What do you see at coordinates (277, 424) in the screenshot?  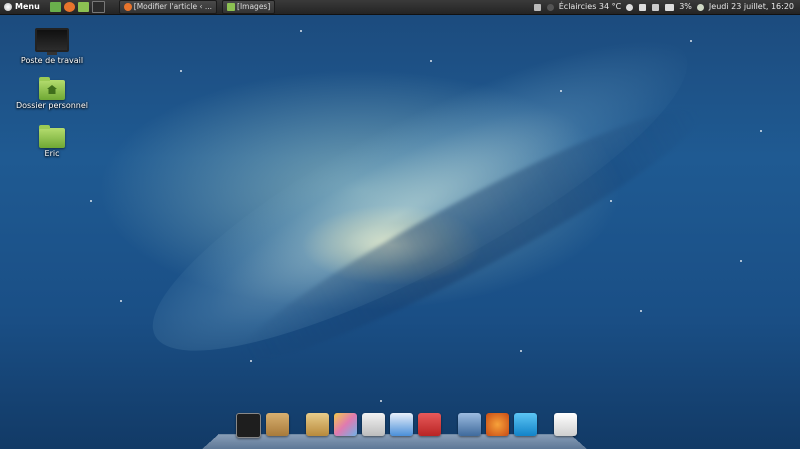 I see `package-installer-icon` at bounding box center [277, 424].